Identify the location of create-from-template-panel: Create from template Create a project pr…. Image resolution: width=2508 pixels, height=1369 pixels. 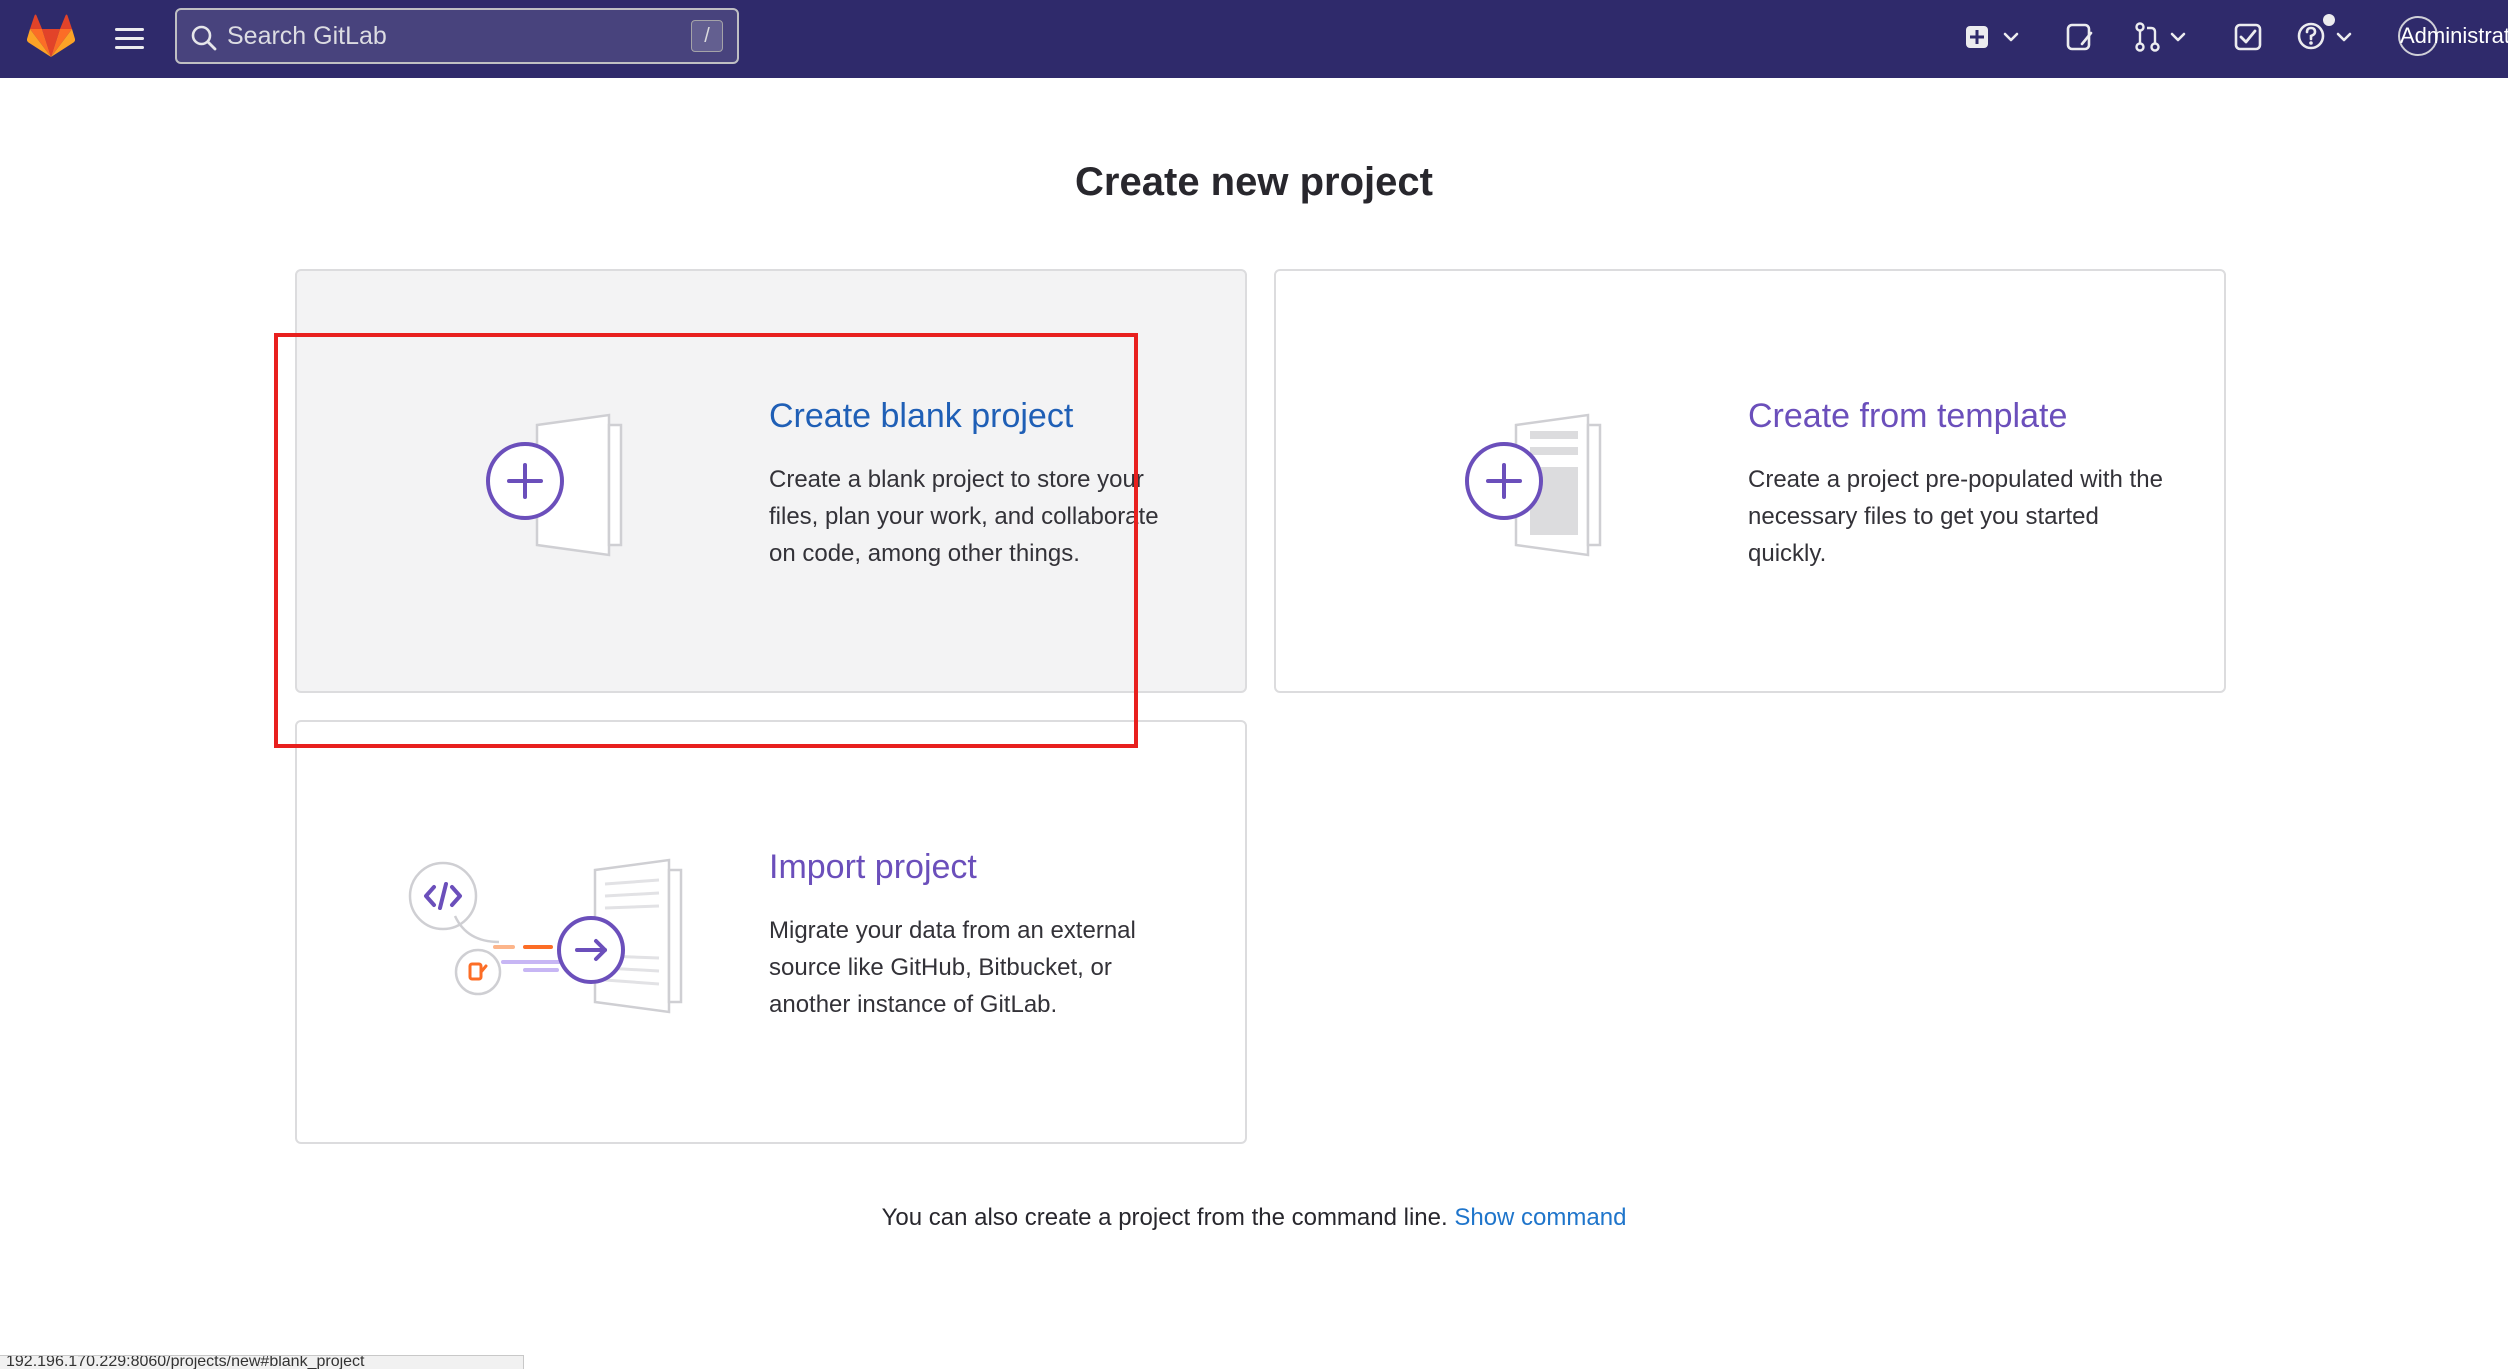
(1750, 481).